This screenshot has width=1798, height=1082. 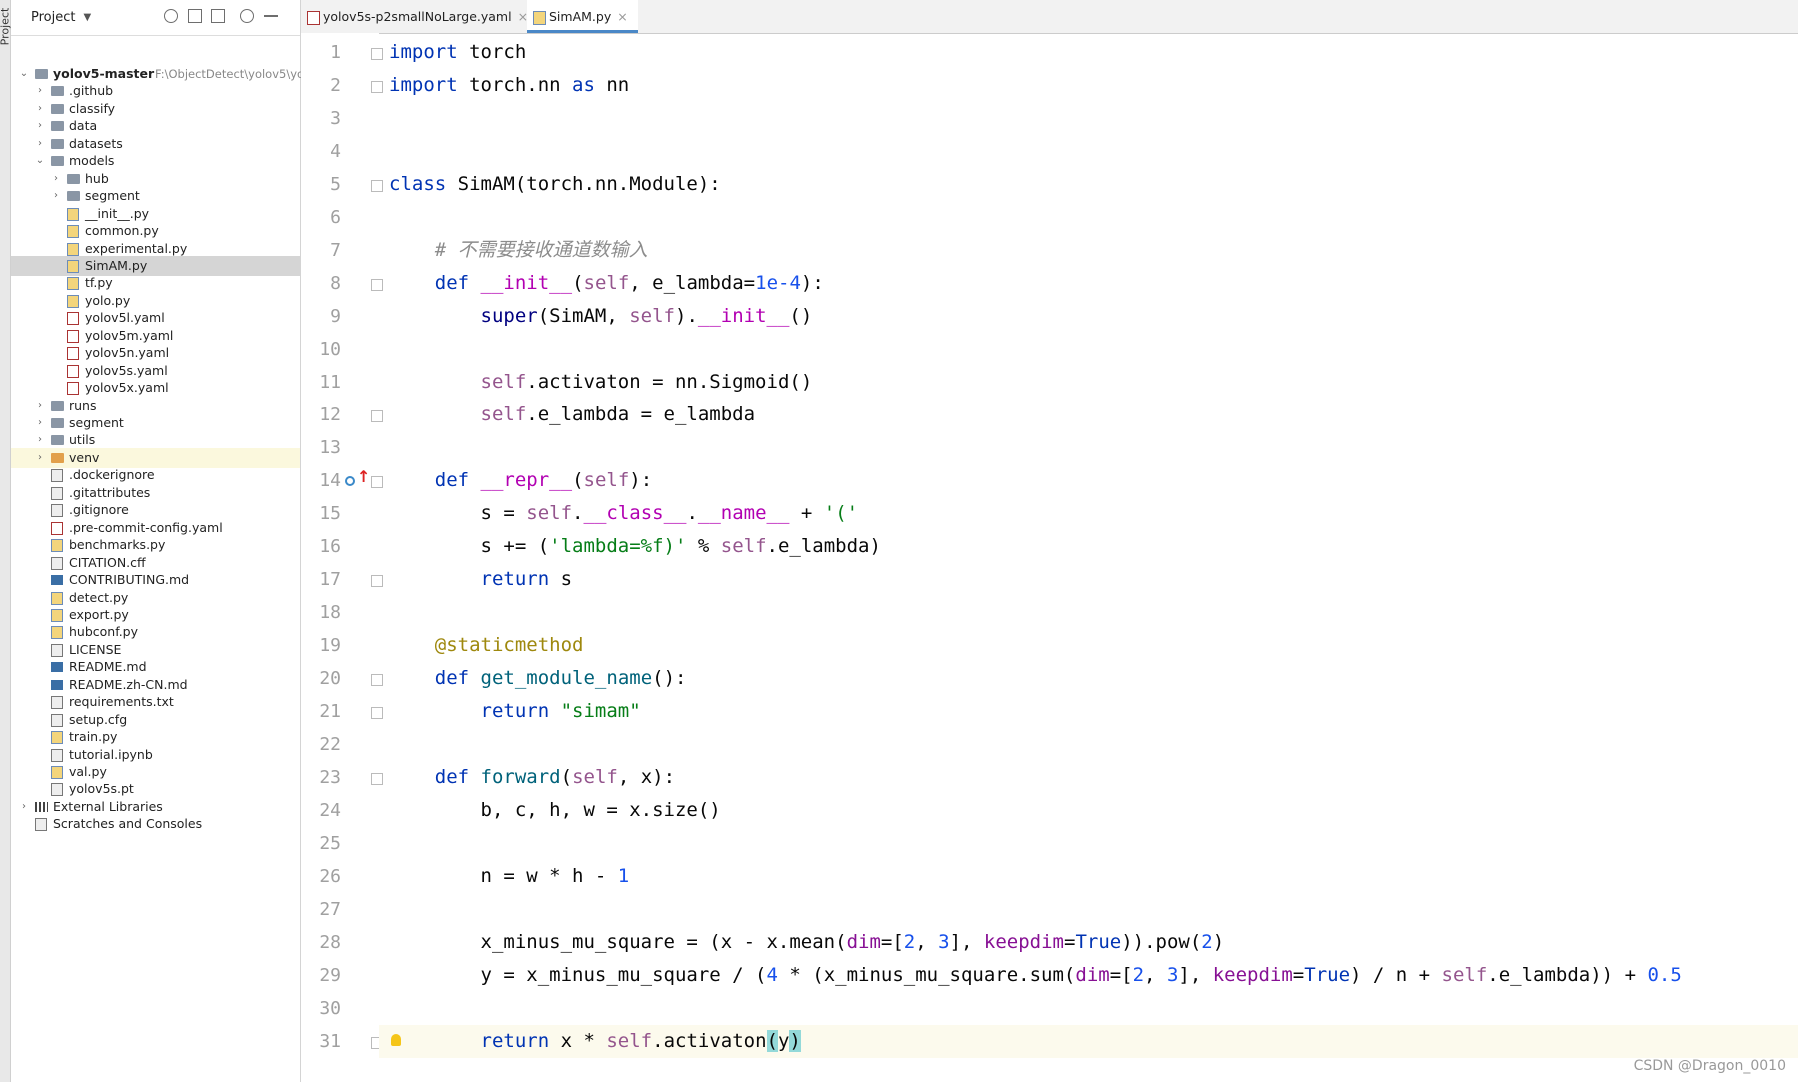 What do you see at coordinates (321, 118) in the screenshot?
I see `line-number: 3` at bounding box center [321, 118].